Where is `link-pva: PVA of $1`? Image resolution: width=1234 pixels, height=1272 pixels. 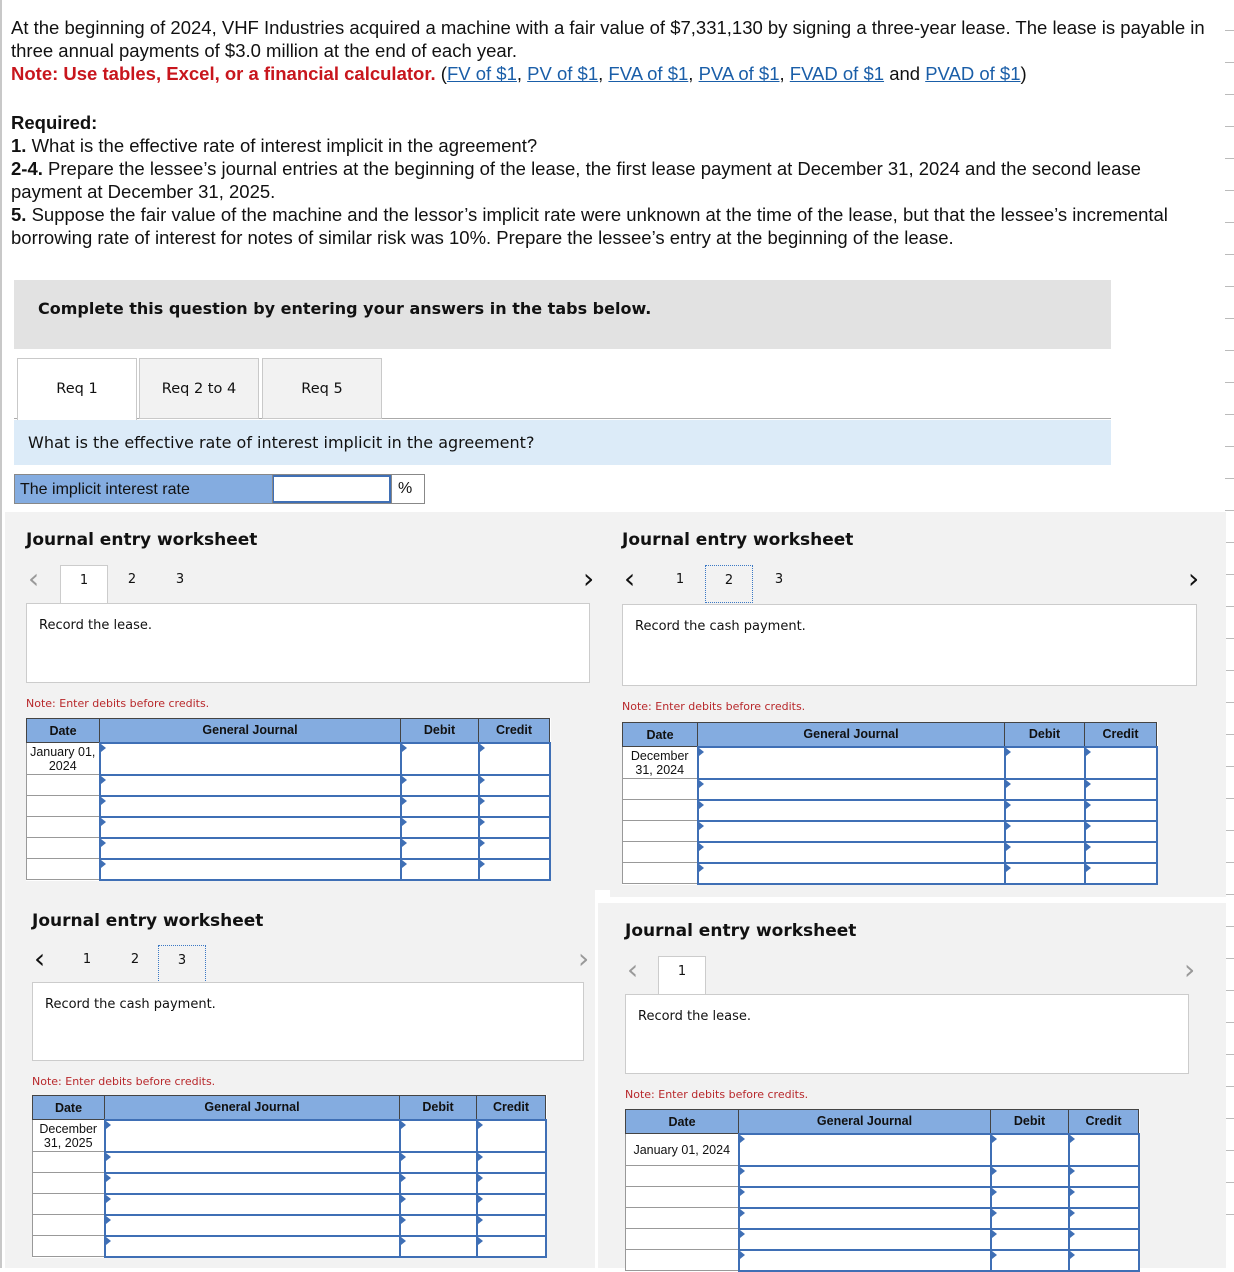
link-pva: PVA of $1 is located at coordinates (739, 73).